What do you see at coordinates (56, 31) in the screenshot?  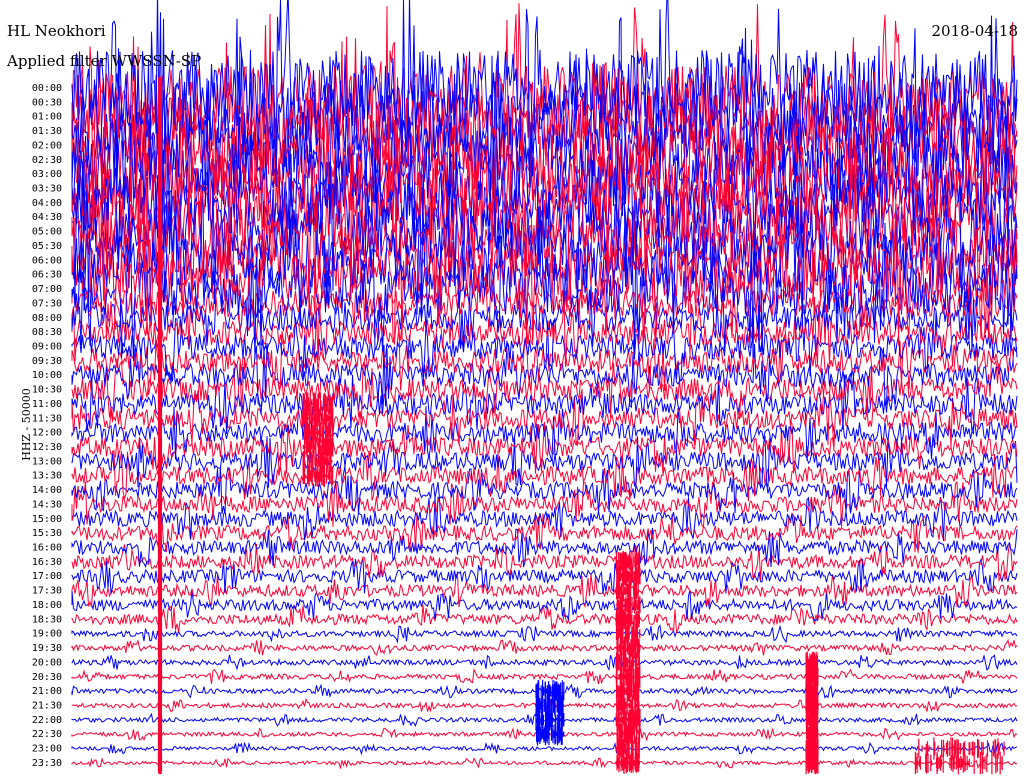 I see `station-title: HL Neokhori` at bounding box center [56, 31].